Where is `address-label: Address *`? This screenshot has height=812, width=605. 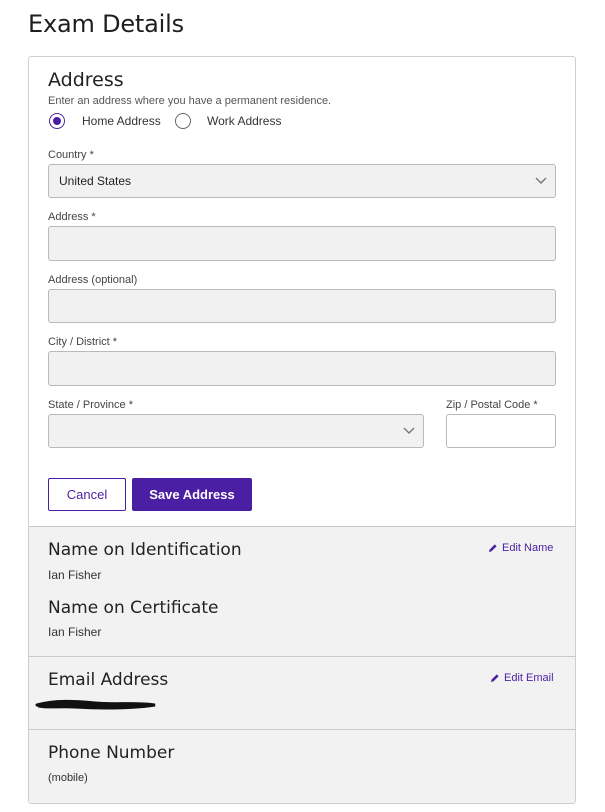 address-label: Address * is located at coordinates (72, 217).